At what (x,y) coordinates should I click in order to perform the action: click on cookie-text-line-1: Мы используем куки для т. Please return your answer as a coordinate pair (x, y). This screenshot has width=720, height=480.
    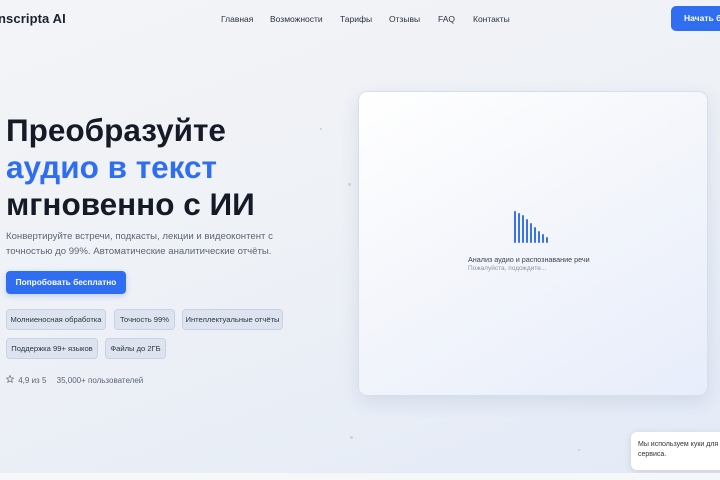
    Looking at the image, I should click on (679, 444).